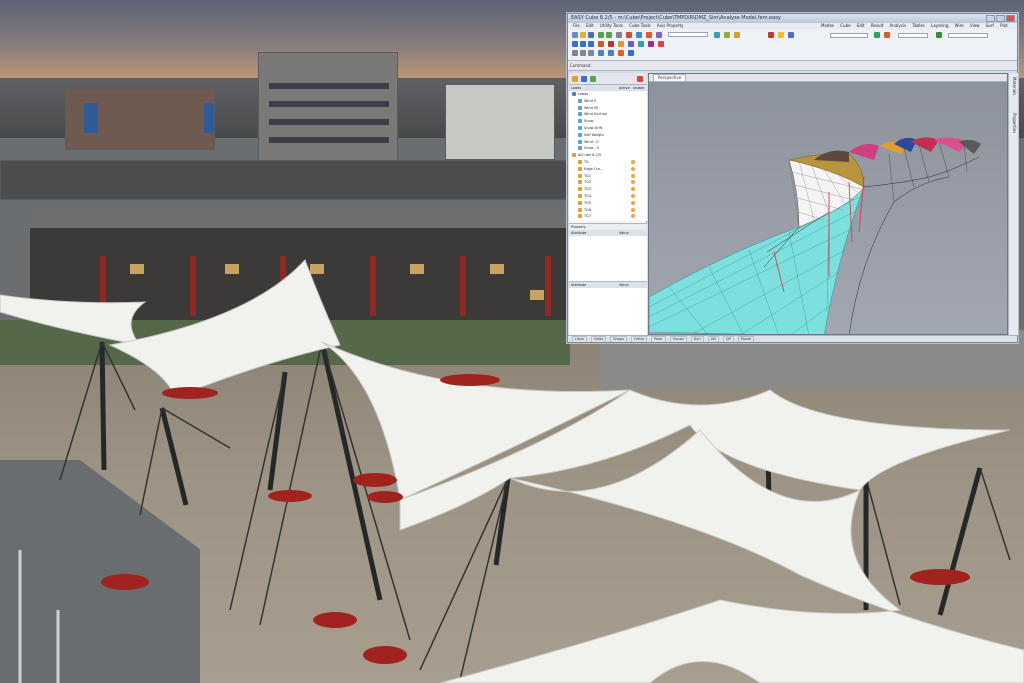 The height and width of the screenshot is (683, 1024). What do you see at coordinates (649, 35) in the screenshot?
I see `render-icon` at bounding box center [649, 35].